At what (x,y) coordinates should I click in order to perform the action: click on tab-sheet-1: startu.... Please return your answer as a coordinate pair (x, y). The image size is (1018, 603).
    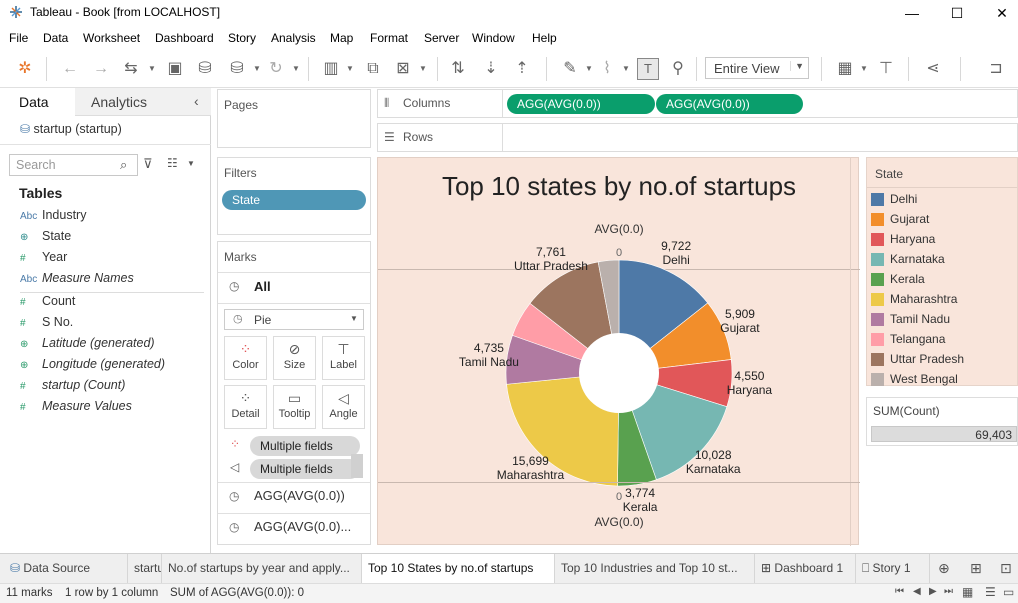
    Looking at the image, I should click on (145, 568).